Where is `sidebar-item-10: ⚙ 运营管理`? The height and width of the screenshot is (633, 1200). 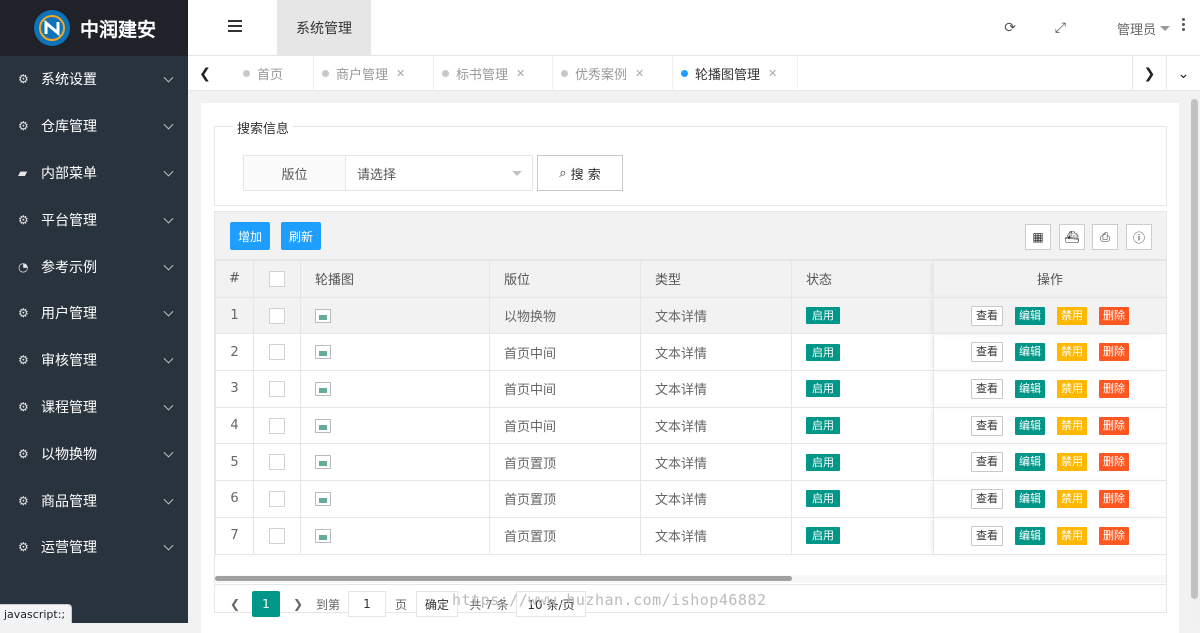
sidebar-item-10: ⚙ 运营管理 is located at coordinates (94, 547).